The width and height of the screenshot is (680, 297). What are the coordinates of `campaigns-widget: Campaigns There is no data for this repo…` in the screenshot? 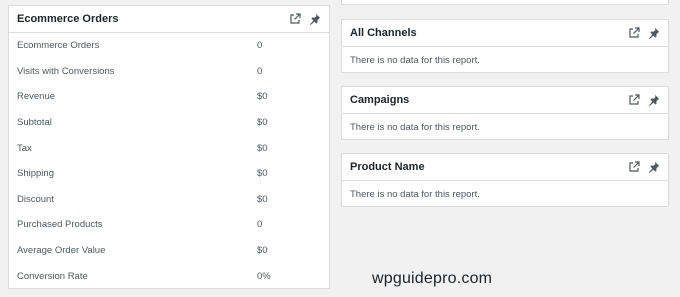 It's located at (505, 113).